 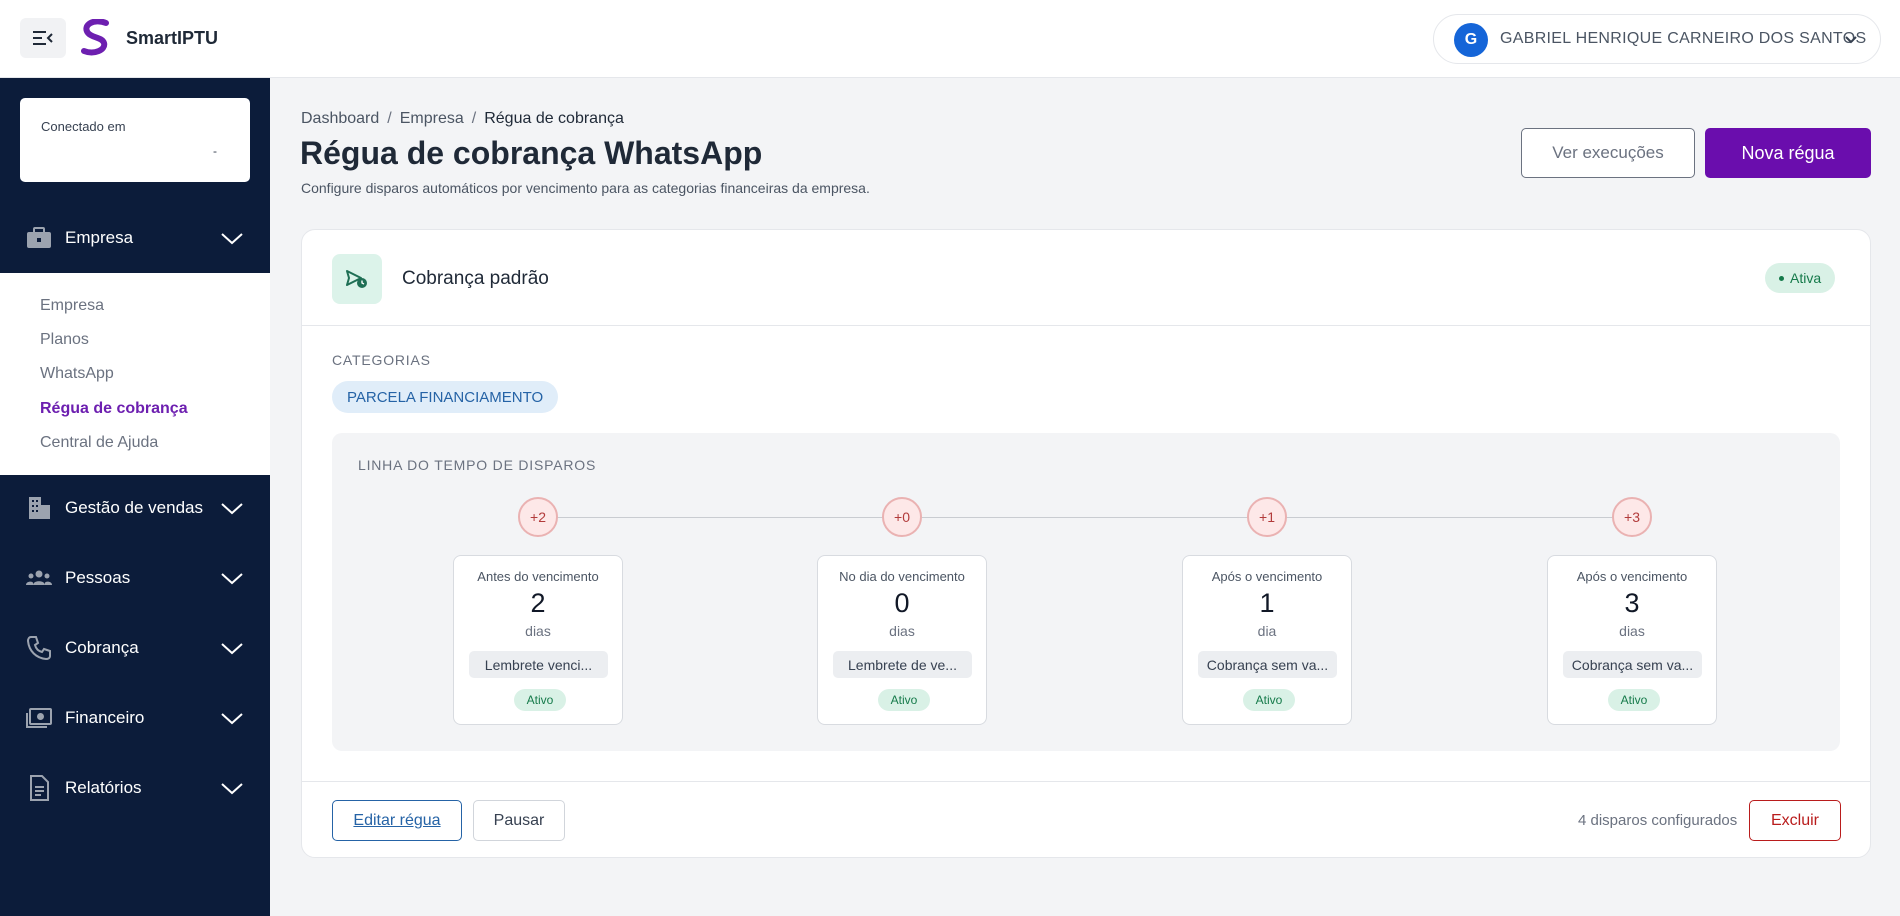 What do you see at coordinates (39, 237) in the screenshot?
I see `briefcase-icon` at bounding box center [39, 237].